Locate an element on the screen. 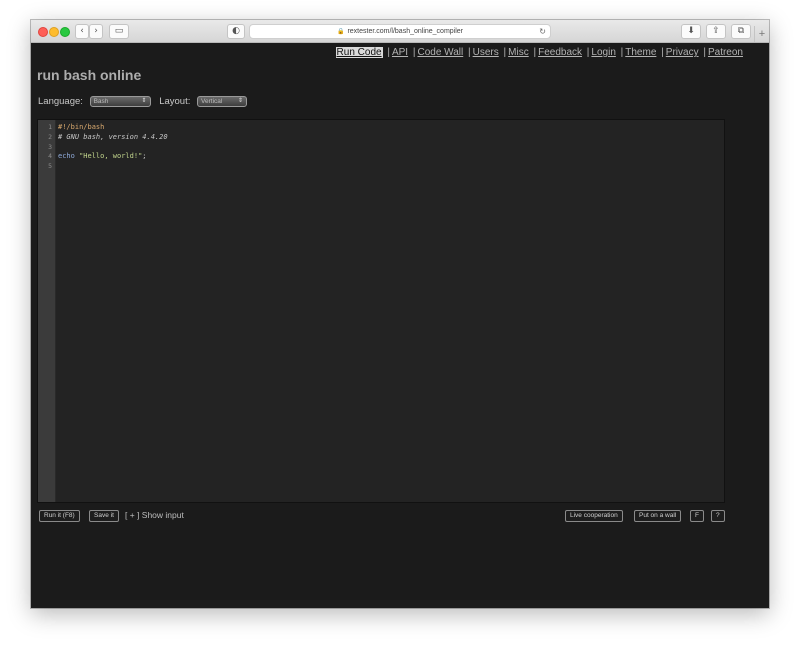  back-button: ‹ is located at coordinates (82, 31).